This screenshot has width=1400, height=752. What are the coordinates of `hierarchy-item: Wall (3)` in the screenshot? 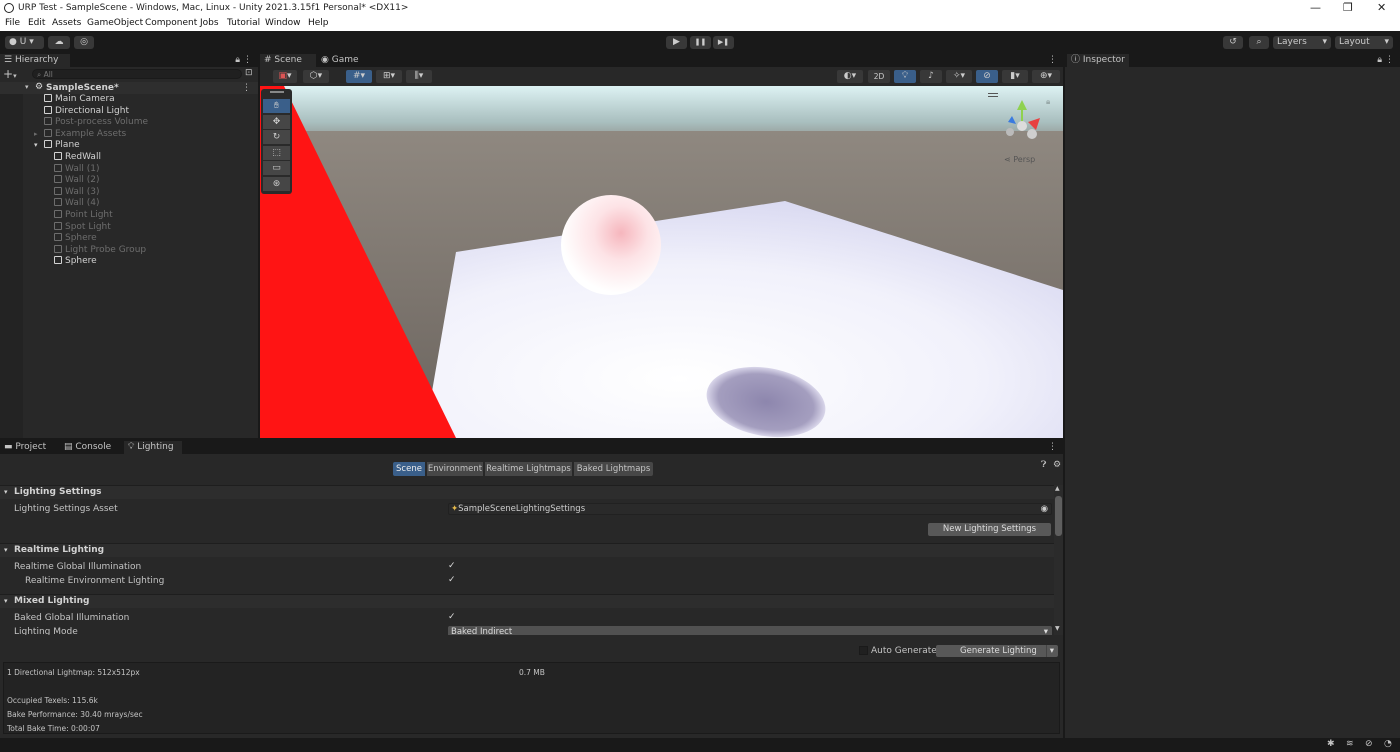 It's located at (129, 192).